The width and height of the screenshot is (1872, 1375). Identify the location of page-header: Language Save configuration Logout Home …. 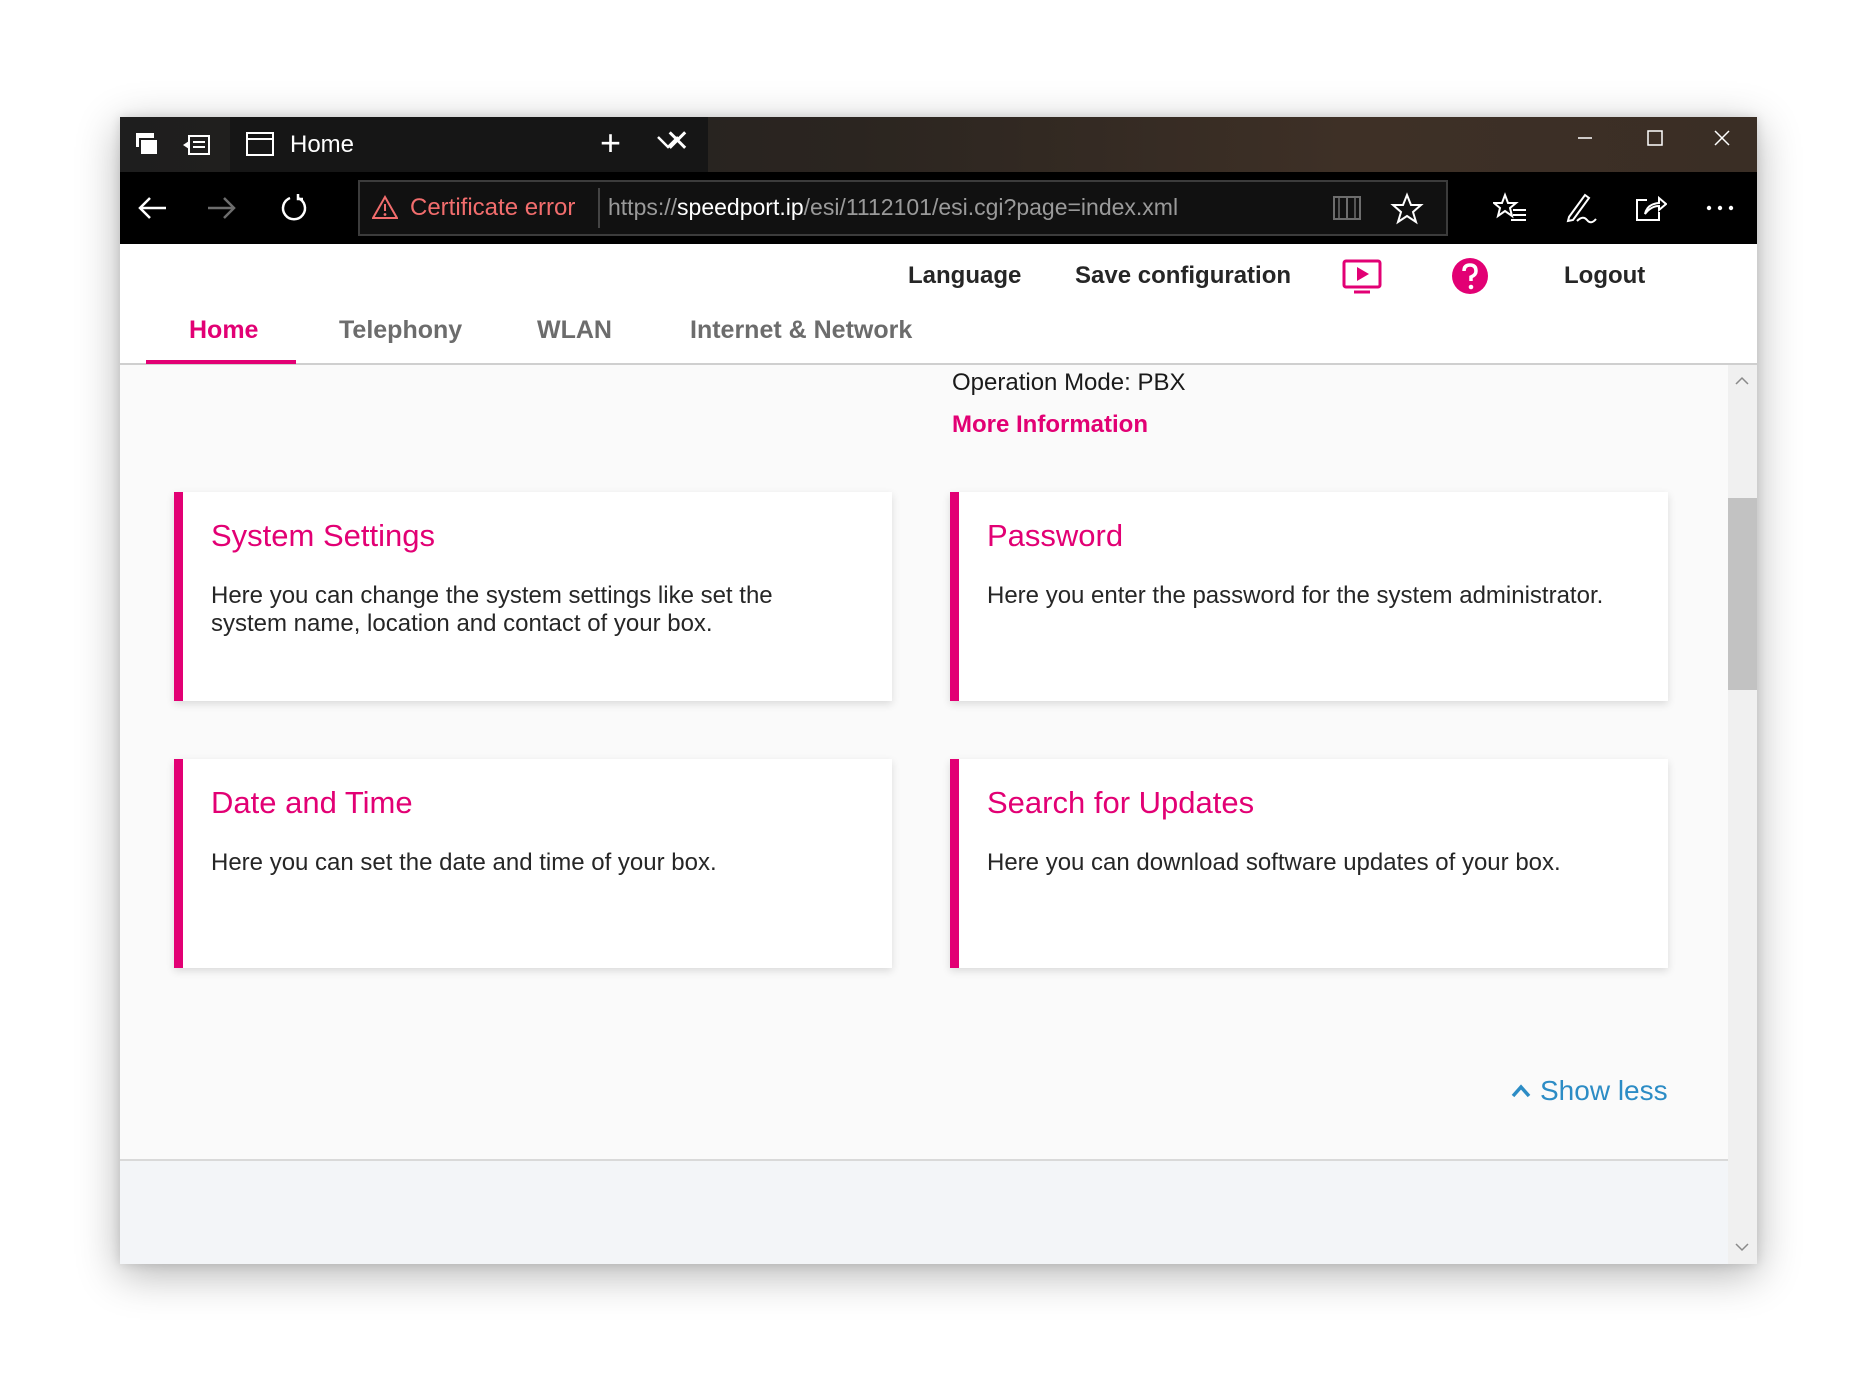
(938, 304).